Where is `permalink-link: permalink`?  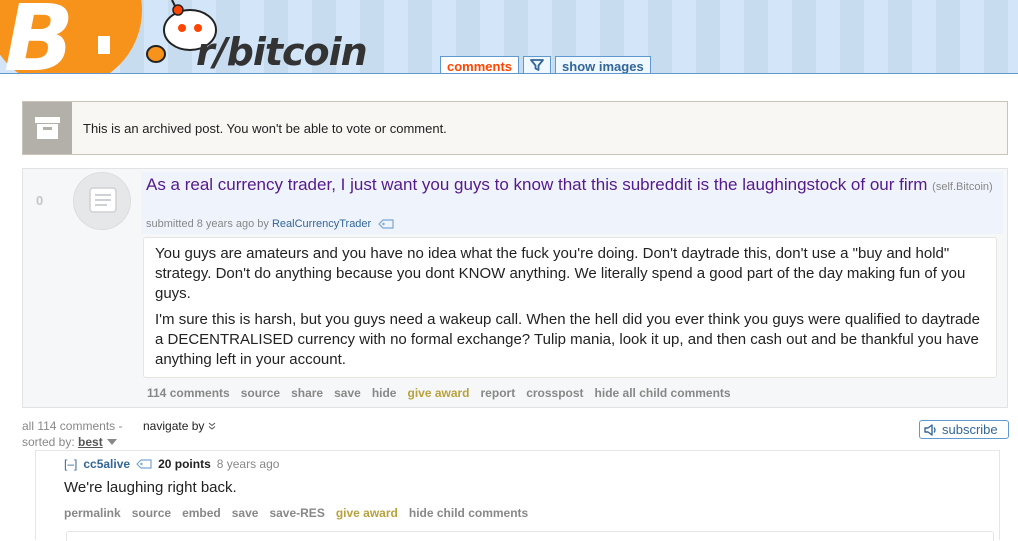
permalink-link: permalink is located at coordinates (92, 513).